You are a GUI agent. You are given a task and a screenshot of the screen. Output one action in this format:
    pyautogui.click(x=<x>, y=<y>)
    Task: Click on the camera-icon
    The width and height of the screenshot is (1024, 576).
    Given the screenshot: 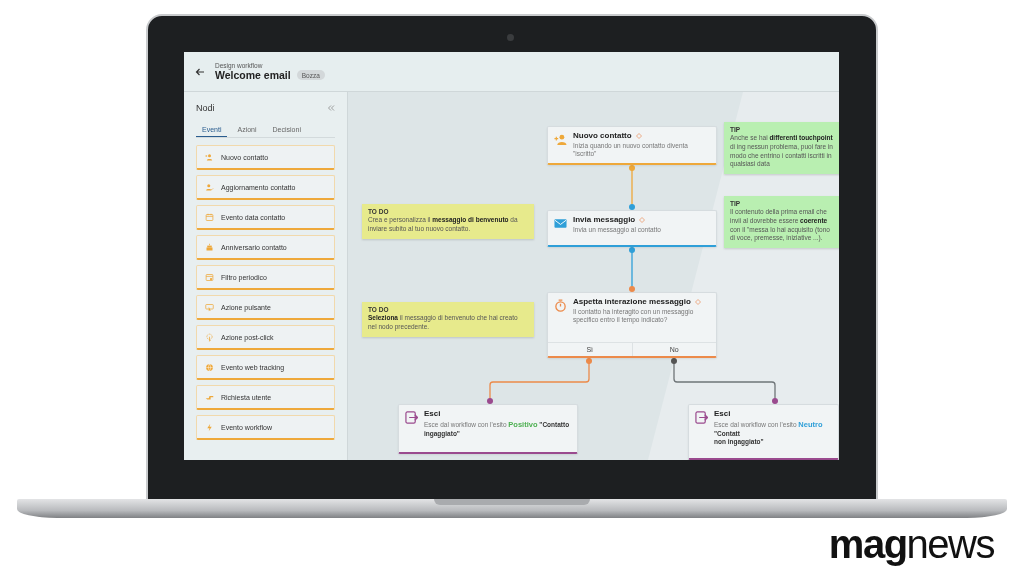 What is the action you would take?
    pyautogui.click(x=510, y=37)
    